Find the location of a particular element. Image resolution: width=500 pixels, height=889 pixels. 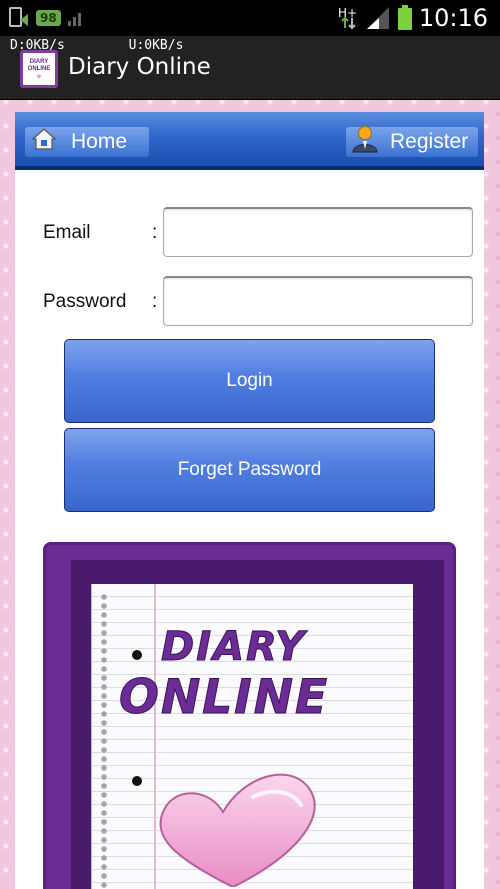

status-clock: 10:16 is located at coordinates (453, 18).